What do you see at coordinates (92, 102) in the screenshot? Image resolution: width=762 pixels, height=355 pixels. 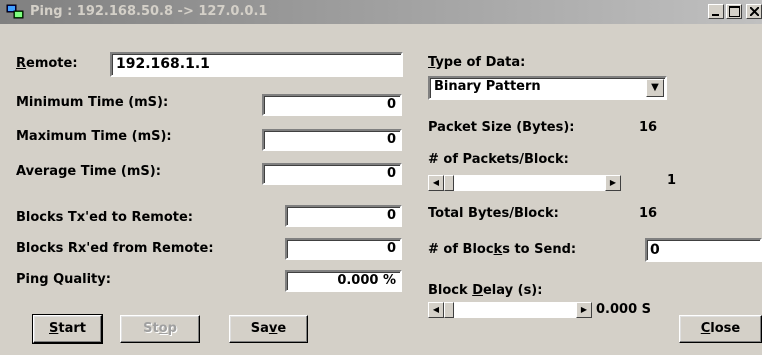 I see `min-time-label: Minimum Time (mS):` at bounding box center [92, 102].